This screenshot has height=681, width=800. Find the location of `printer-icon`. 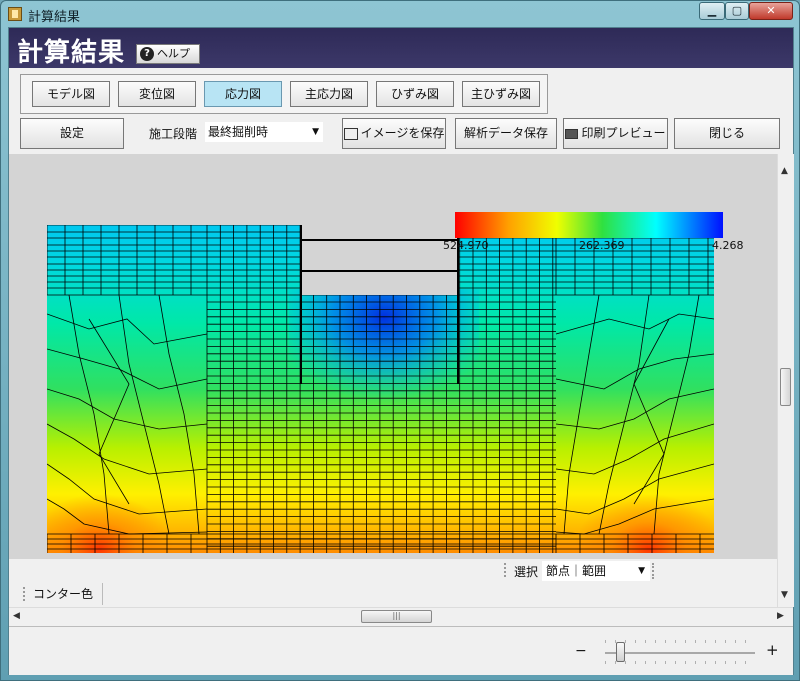

printer-icon is located at coordinates (572, 133).